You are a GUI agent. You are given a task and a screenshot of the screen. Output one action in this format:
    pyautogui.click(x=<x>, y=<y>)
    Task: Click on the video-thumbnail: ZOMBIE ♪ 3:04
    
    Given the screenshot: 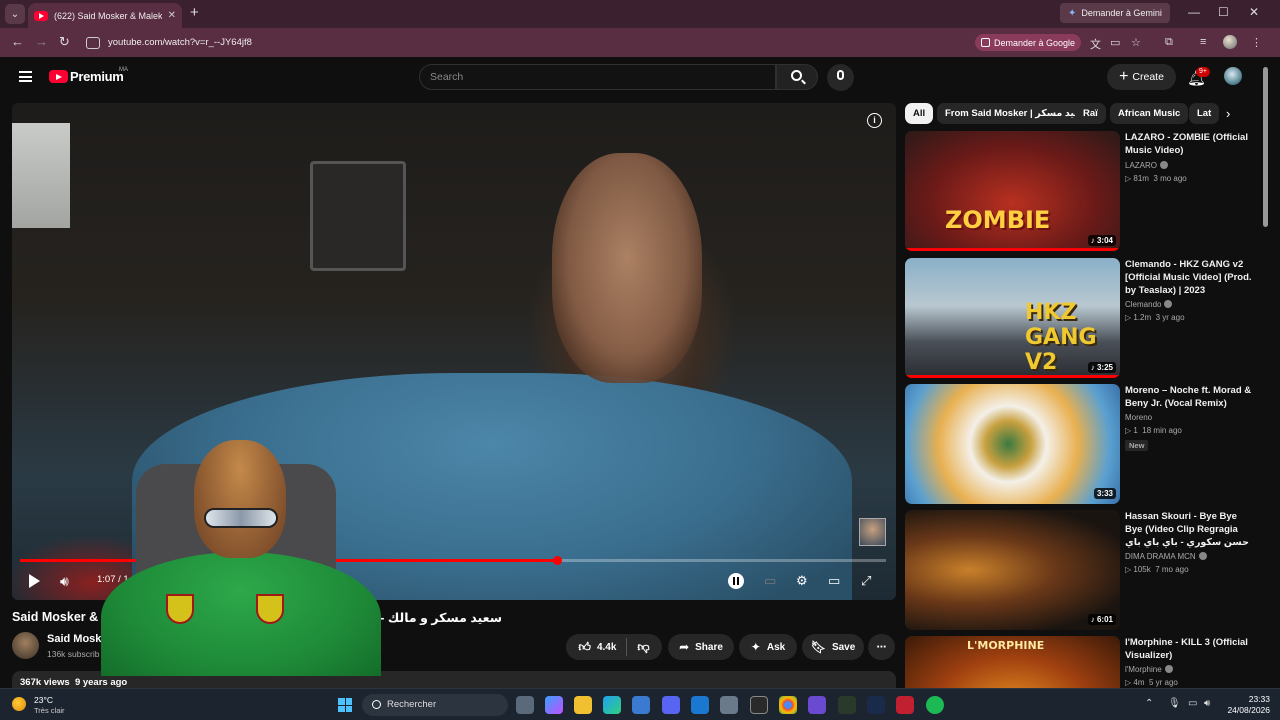 What is the action you would take?
    pyautogui.click(x=1012, y=191)
    